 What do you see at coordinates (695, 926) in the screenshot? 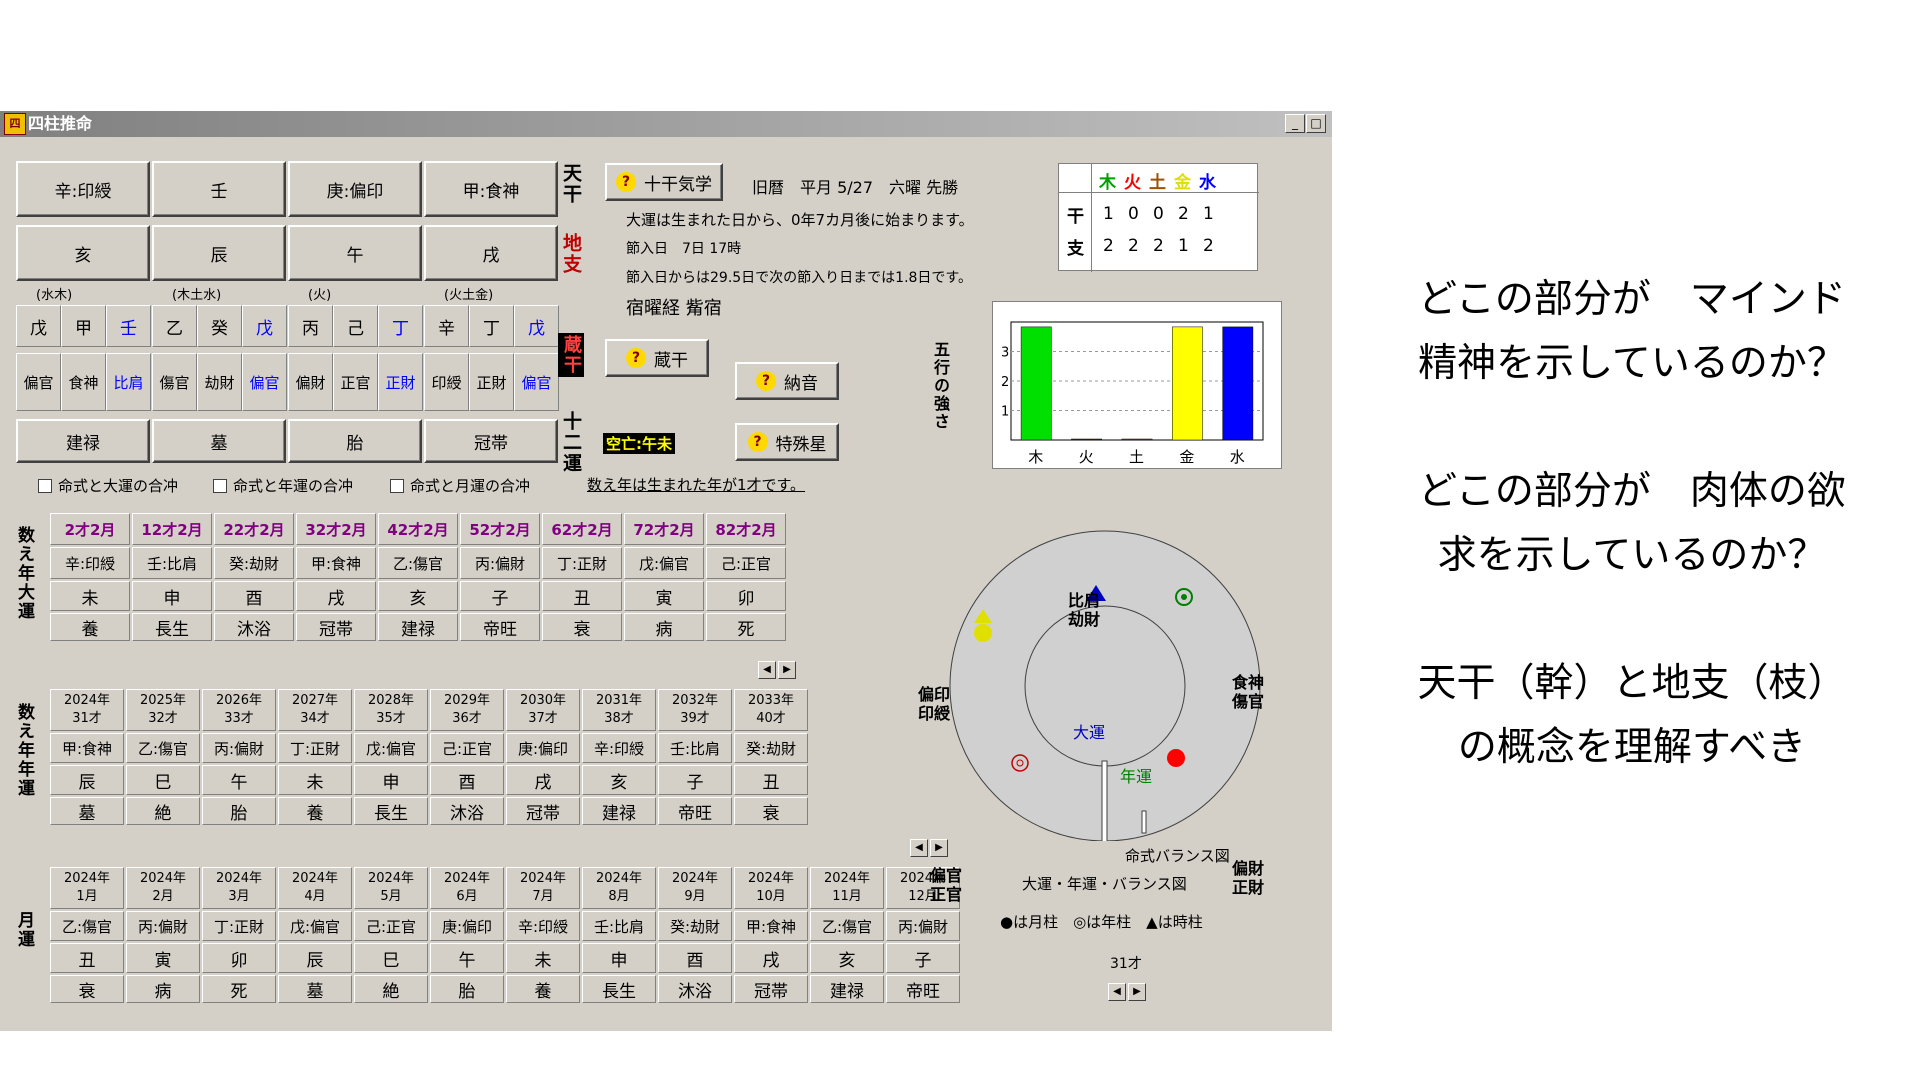
I see `getsuun-stems-cell: 癸:劫財` at bounding box center [695, 926].